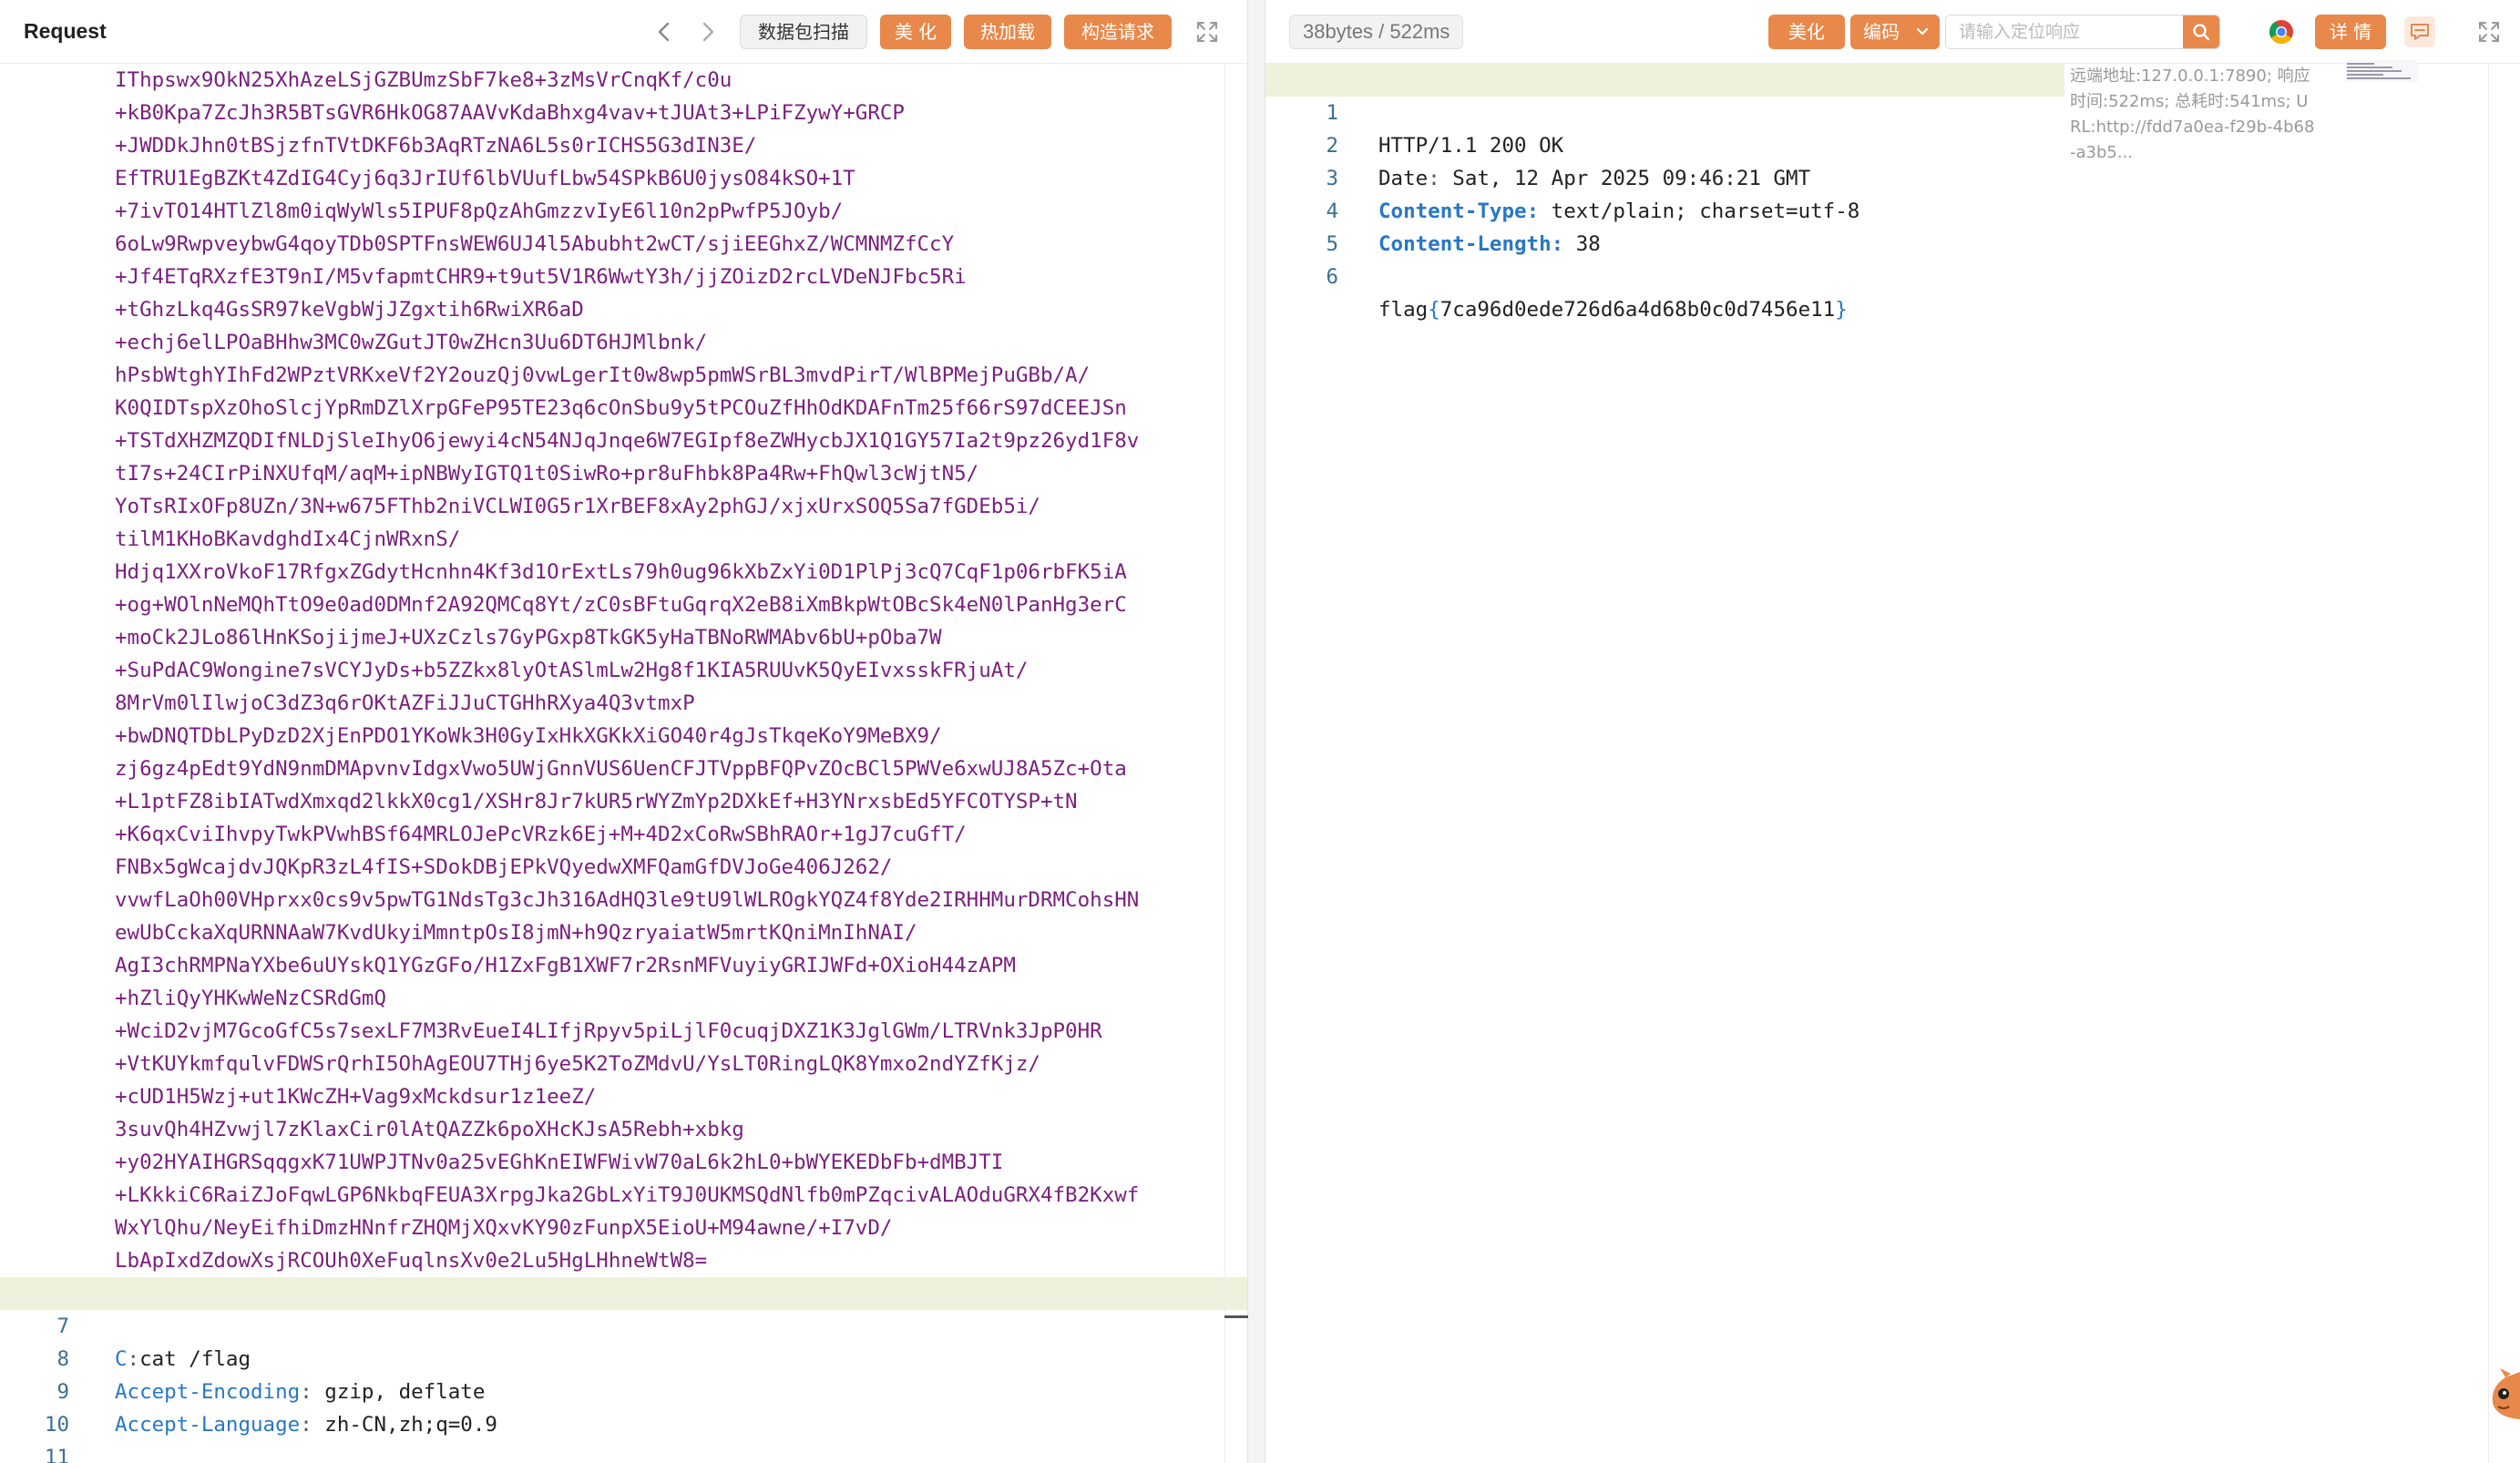  I want to click on cat-mascot-icon, so click(2499, 1394).